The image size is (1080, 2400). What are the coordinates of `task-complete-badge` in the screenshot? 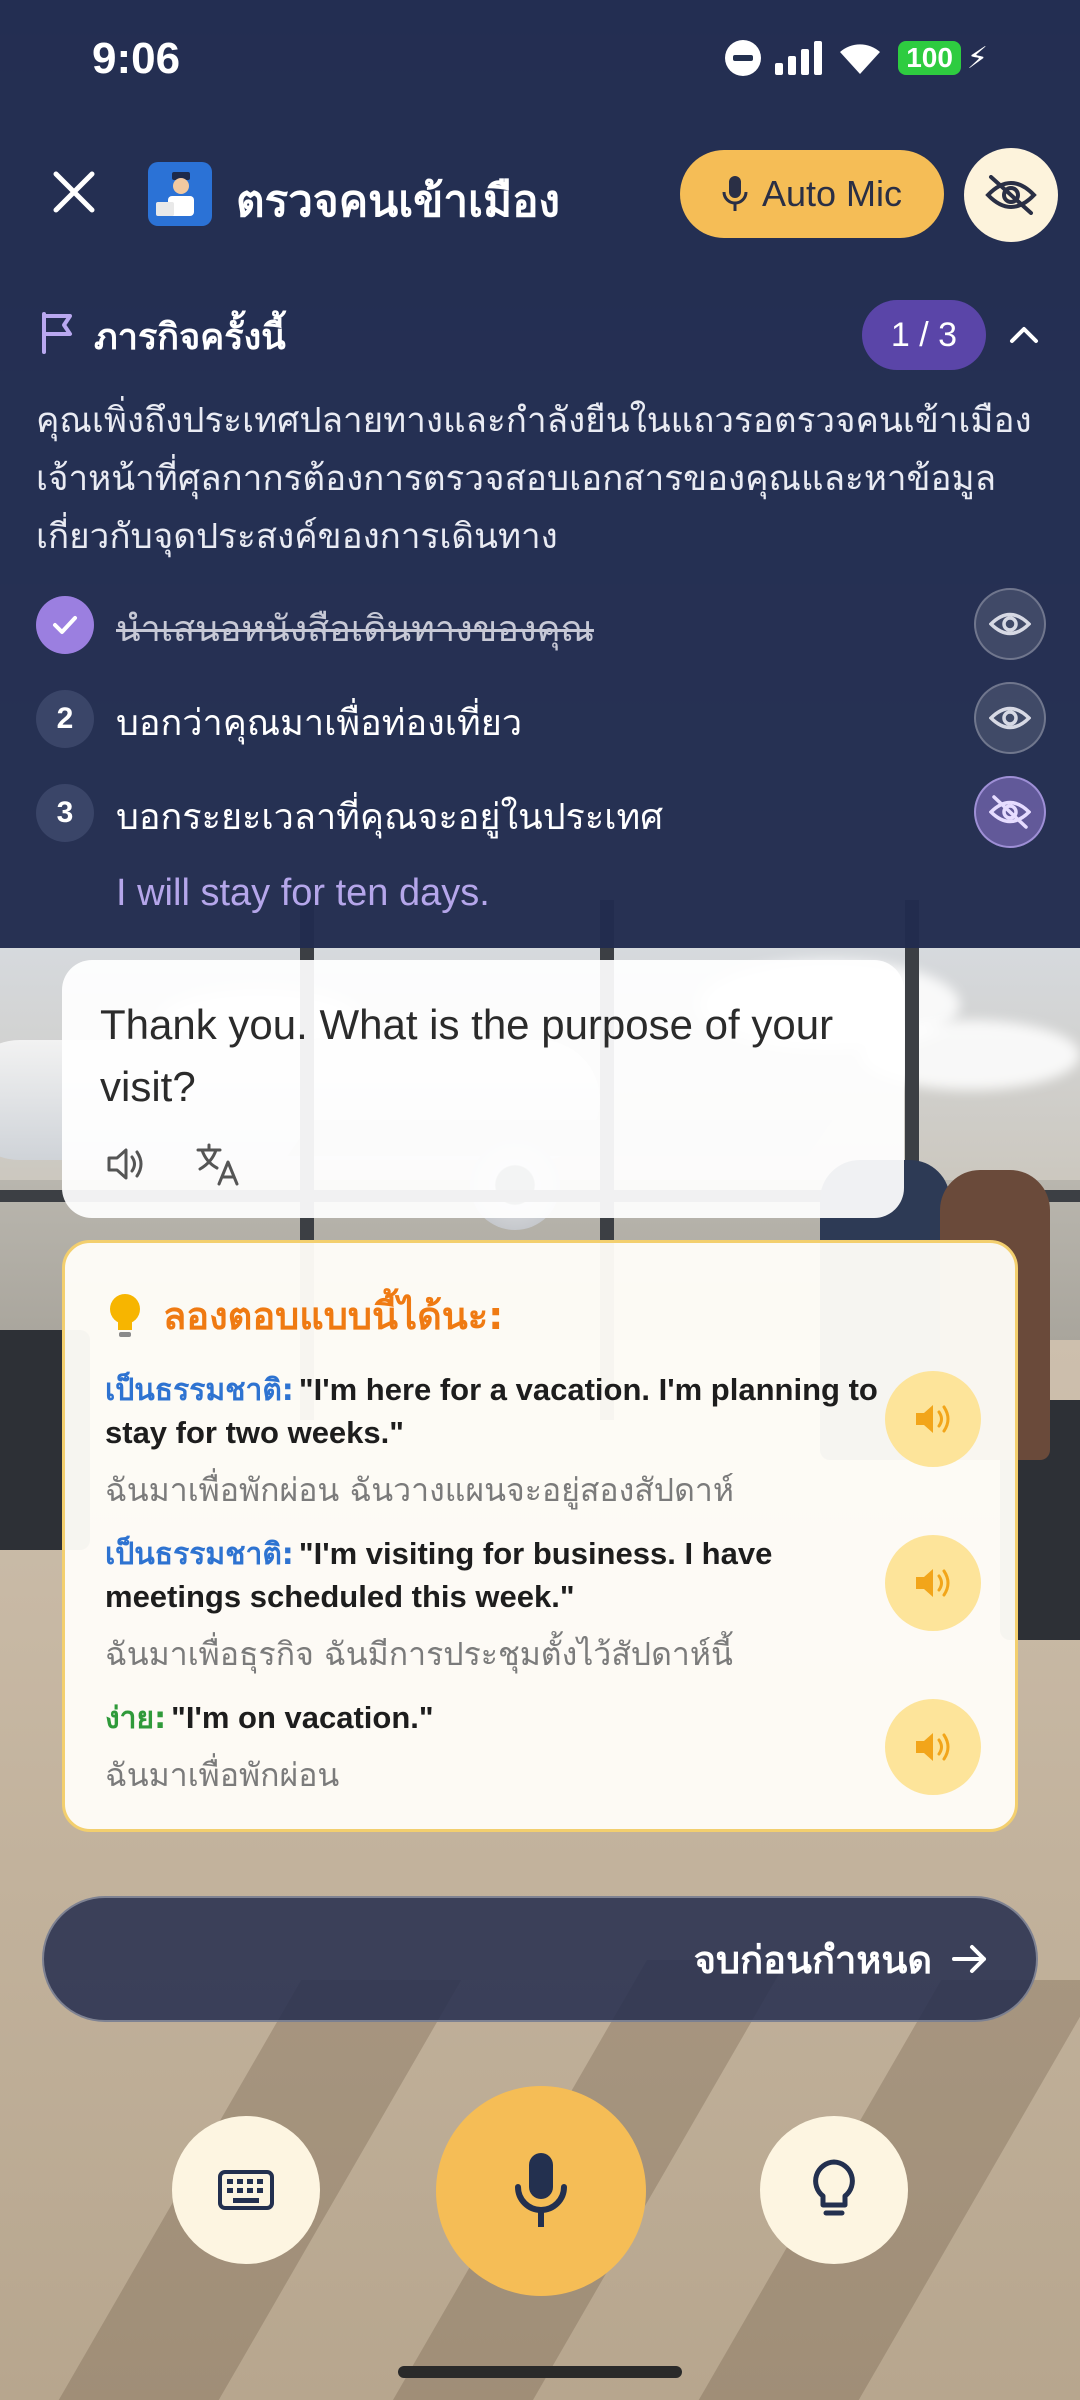 It's located at (65, 625).